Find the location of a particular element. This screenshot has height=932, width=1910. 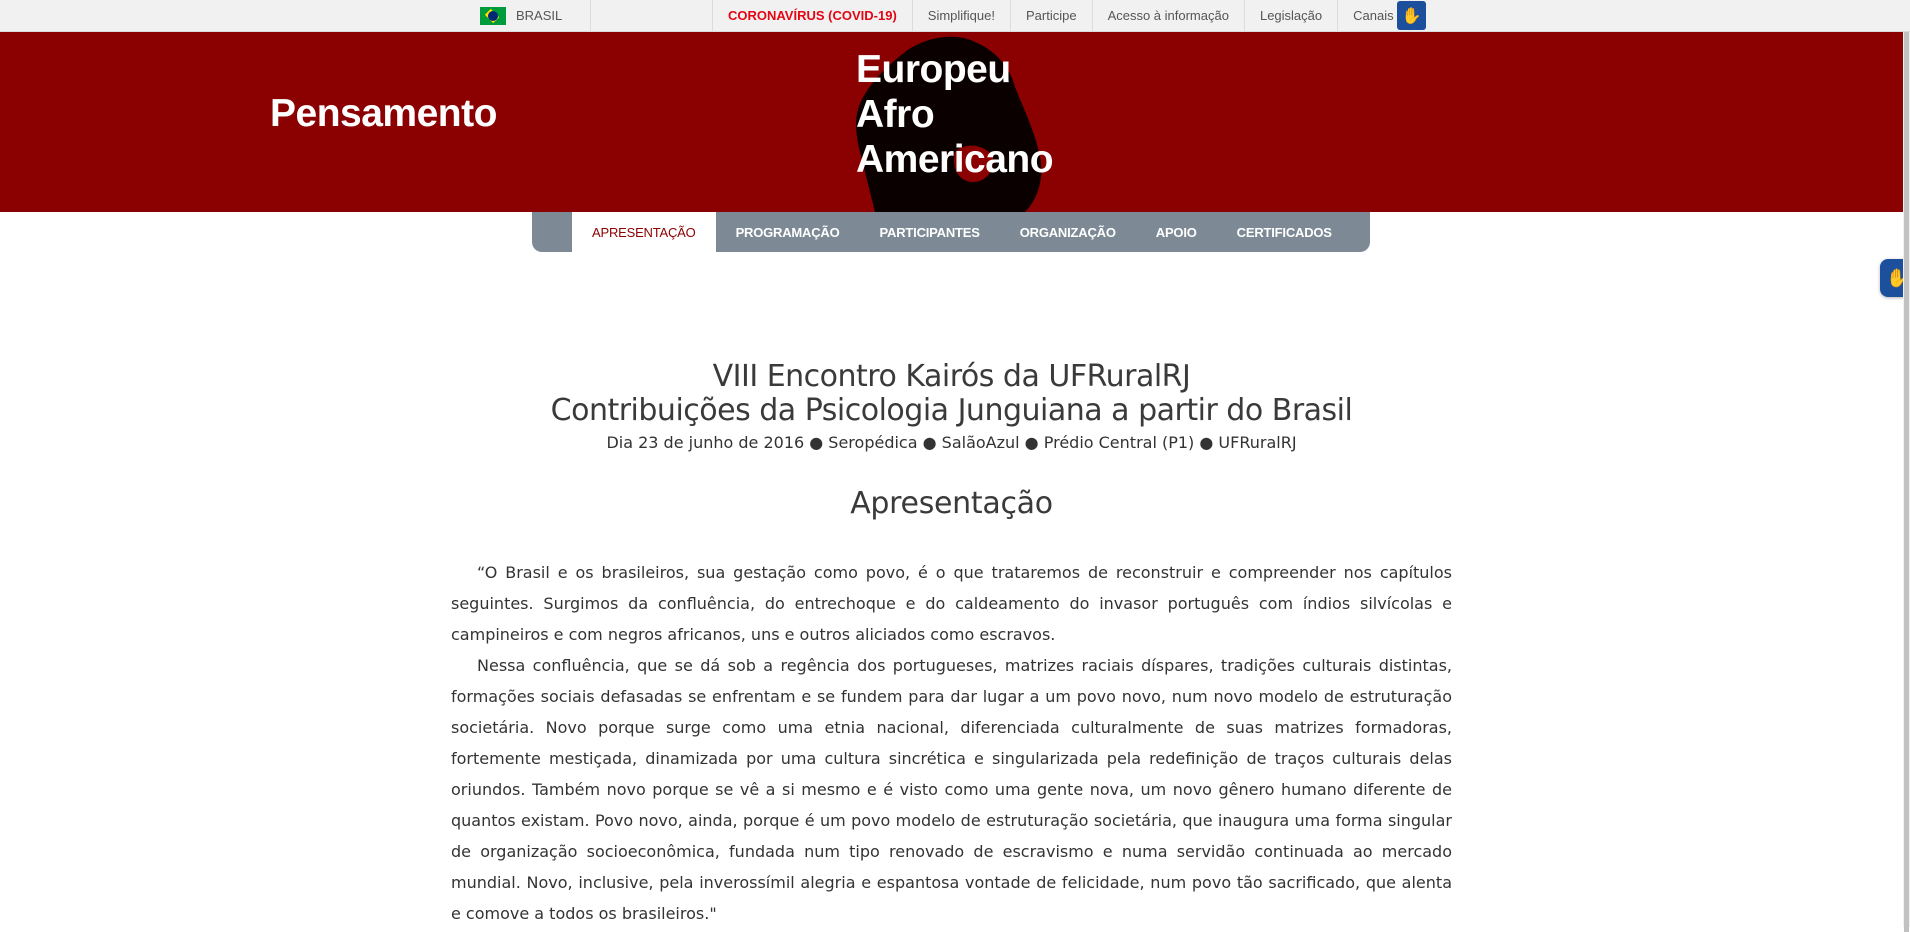

brazil-flag-icon is located at coordinates (493, 15).